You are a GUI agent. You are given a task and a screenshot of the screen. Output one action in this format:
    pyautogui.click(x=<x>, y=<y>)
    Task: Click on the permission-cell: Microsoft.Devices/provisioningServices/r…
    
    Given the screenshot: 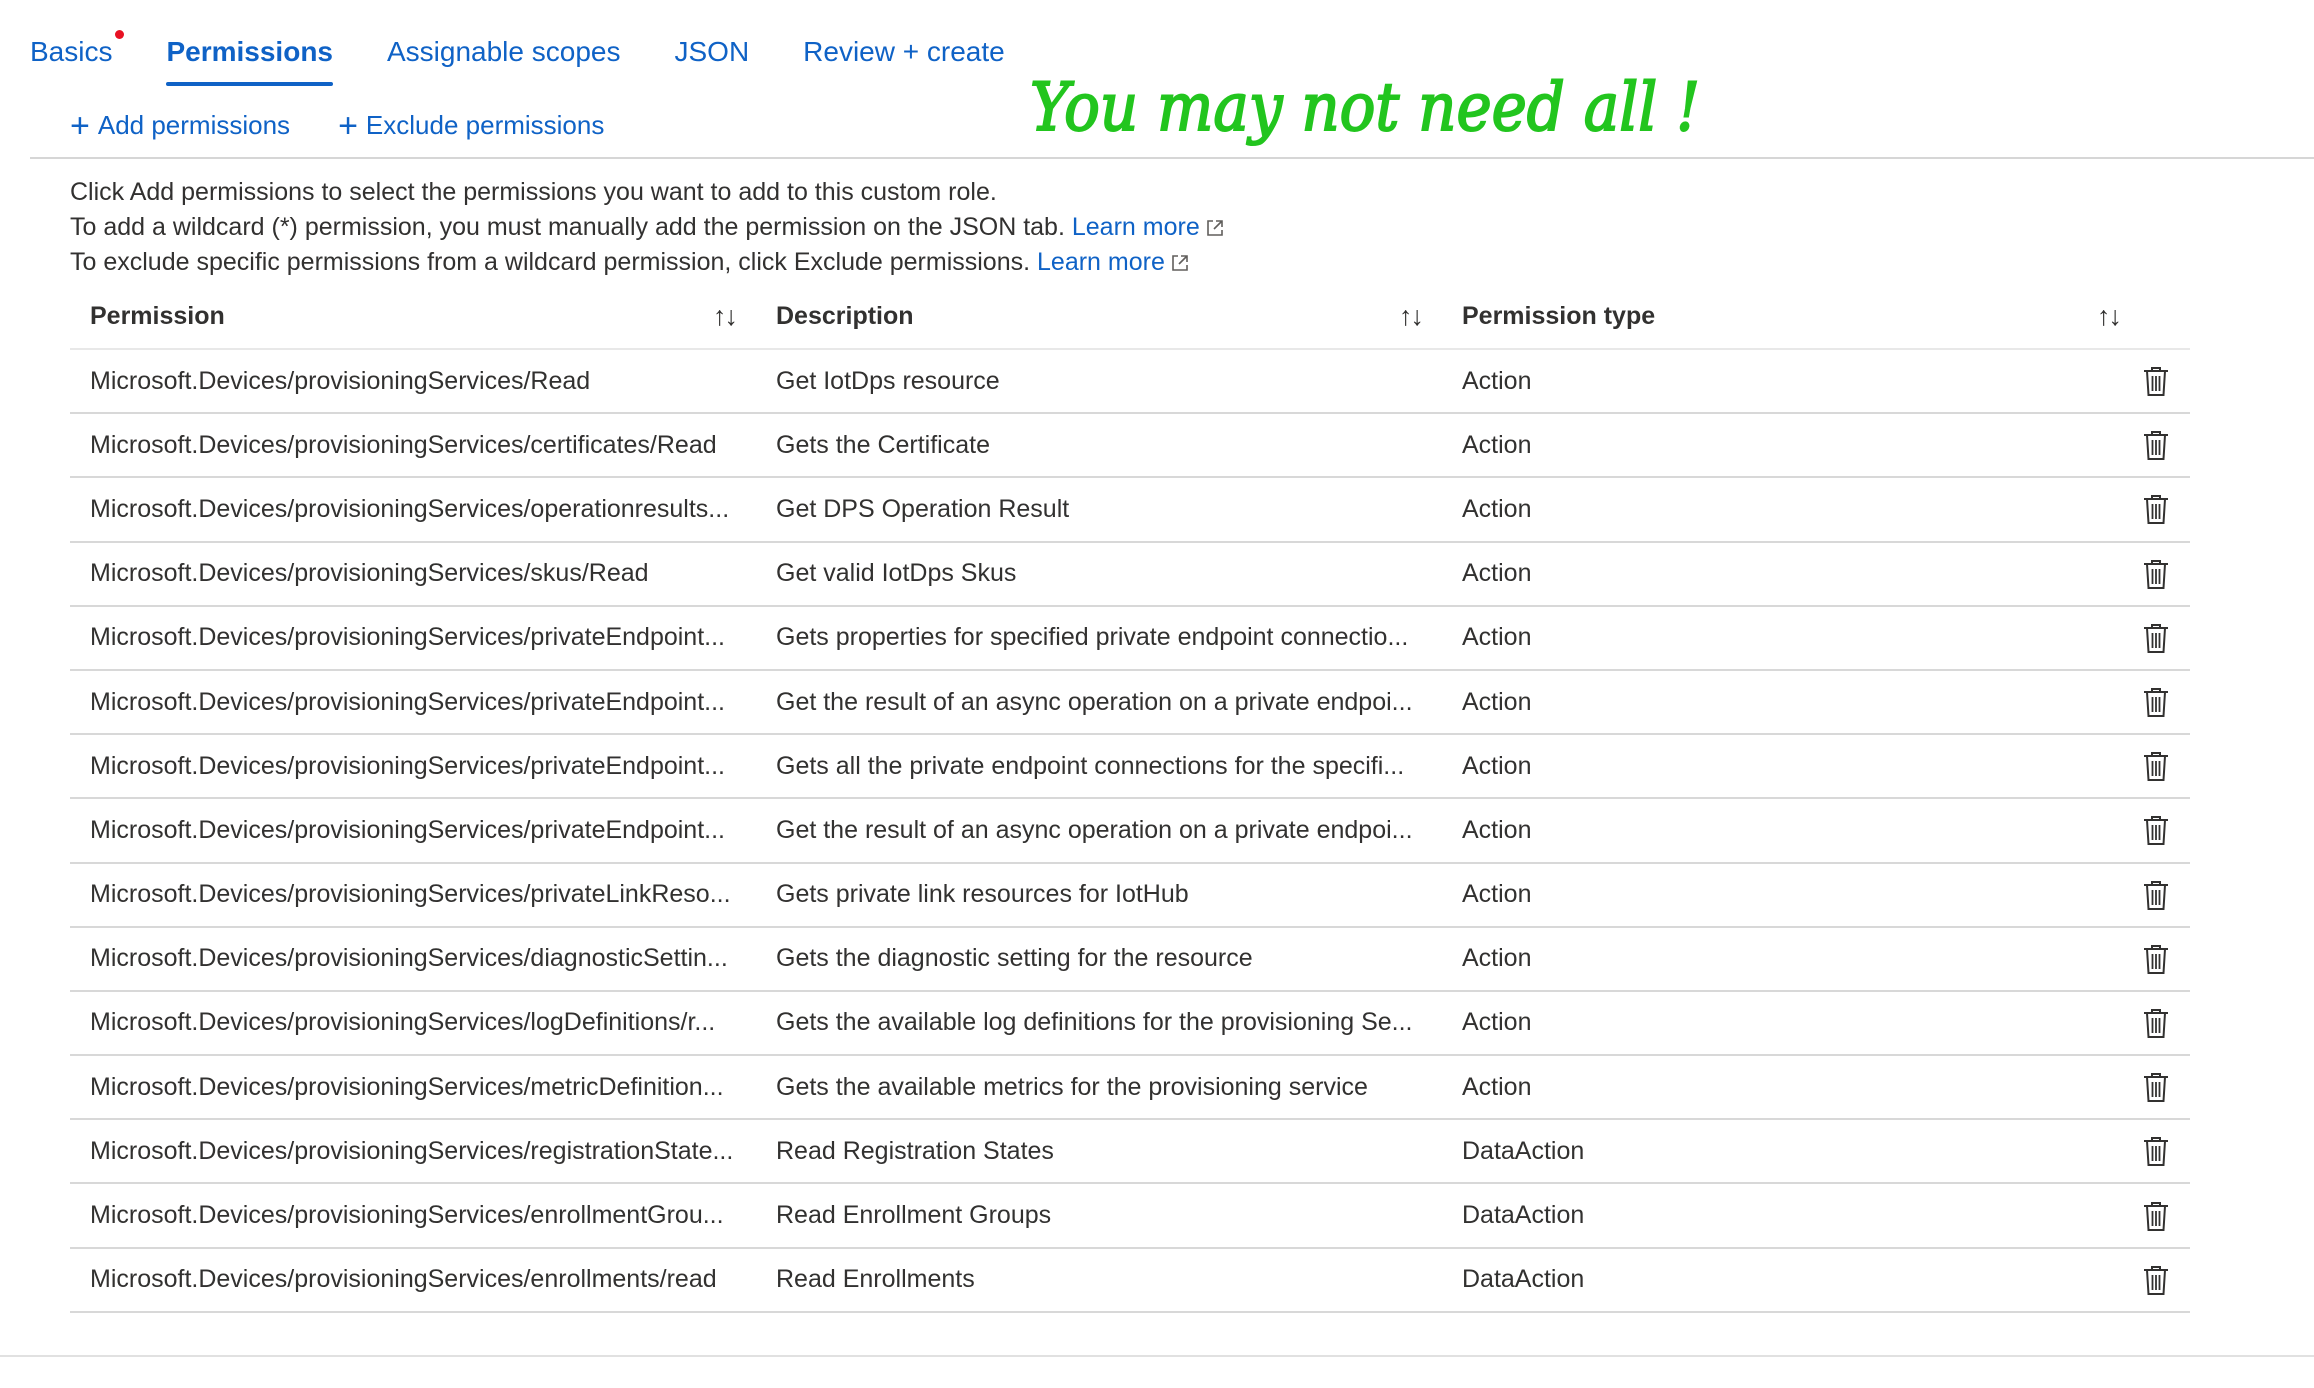 What is the action you would take?
    pyautogui.click(x=412, y=1150)
    